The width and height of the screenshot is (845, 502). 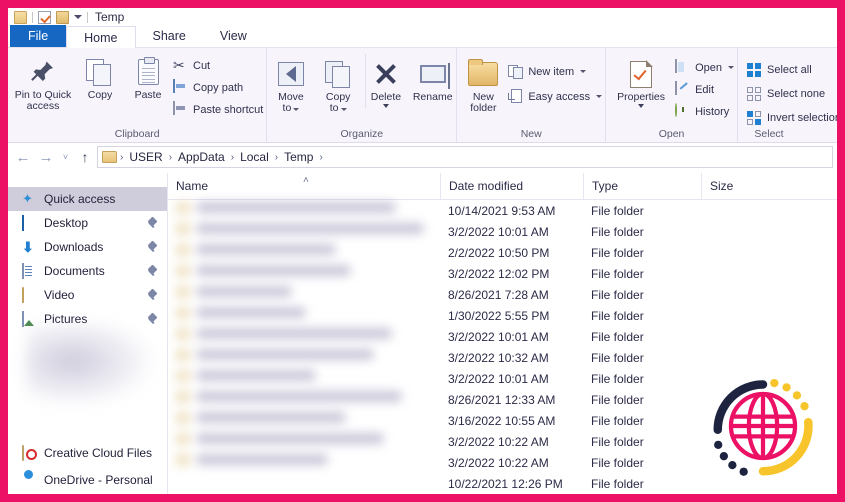 What do you see at coordinates (87, 319) in the screenshot?
I see `sidebar-item-pictures: Pictures` at bounding box center [87, 319].